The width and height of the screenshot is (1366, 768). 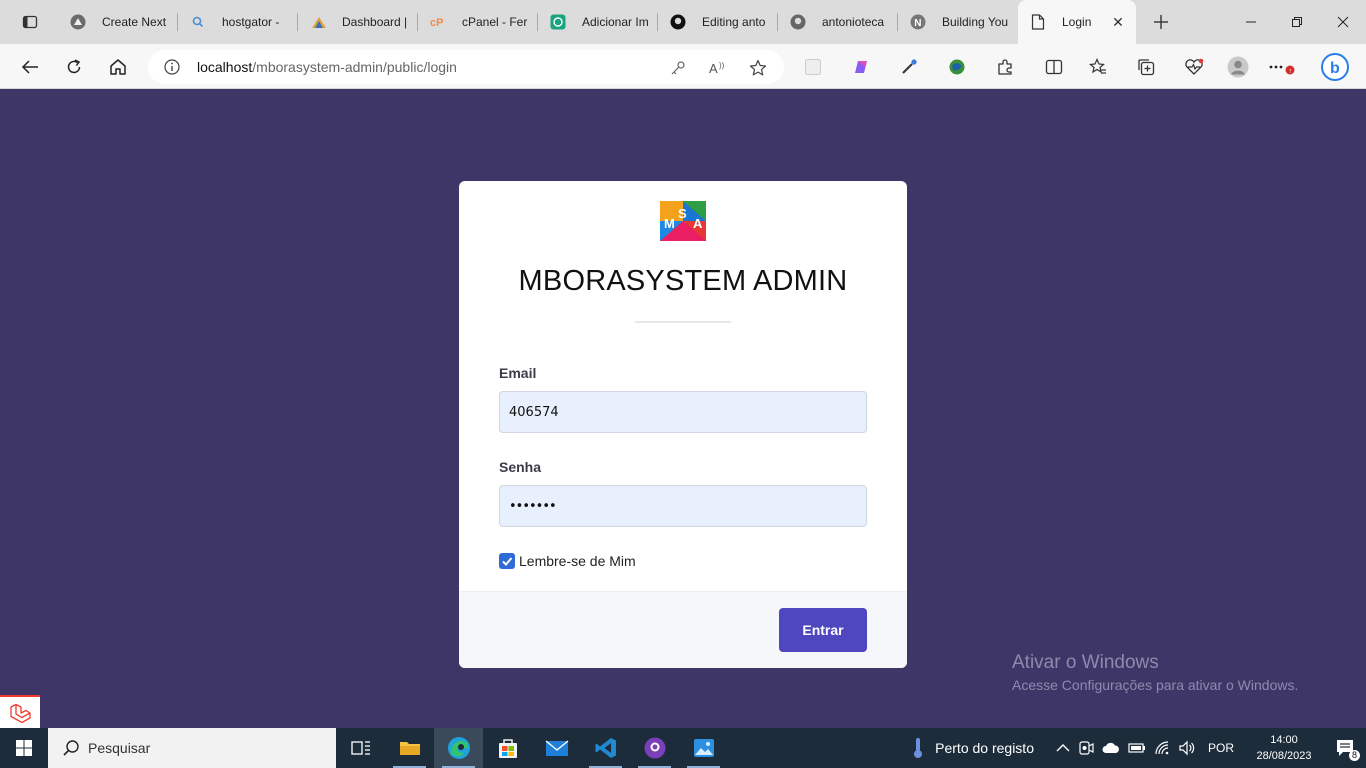 What do you see at coordinates (698, 223) in the screenshot?
I see `logo-letter-a: A` at bounding box center [698, 223].